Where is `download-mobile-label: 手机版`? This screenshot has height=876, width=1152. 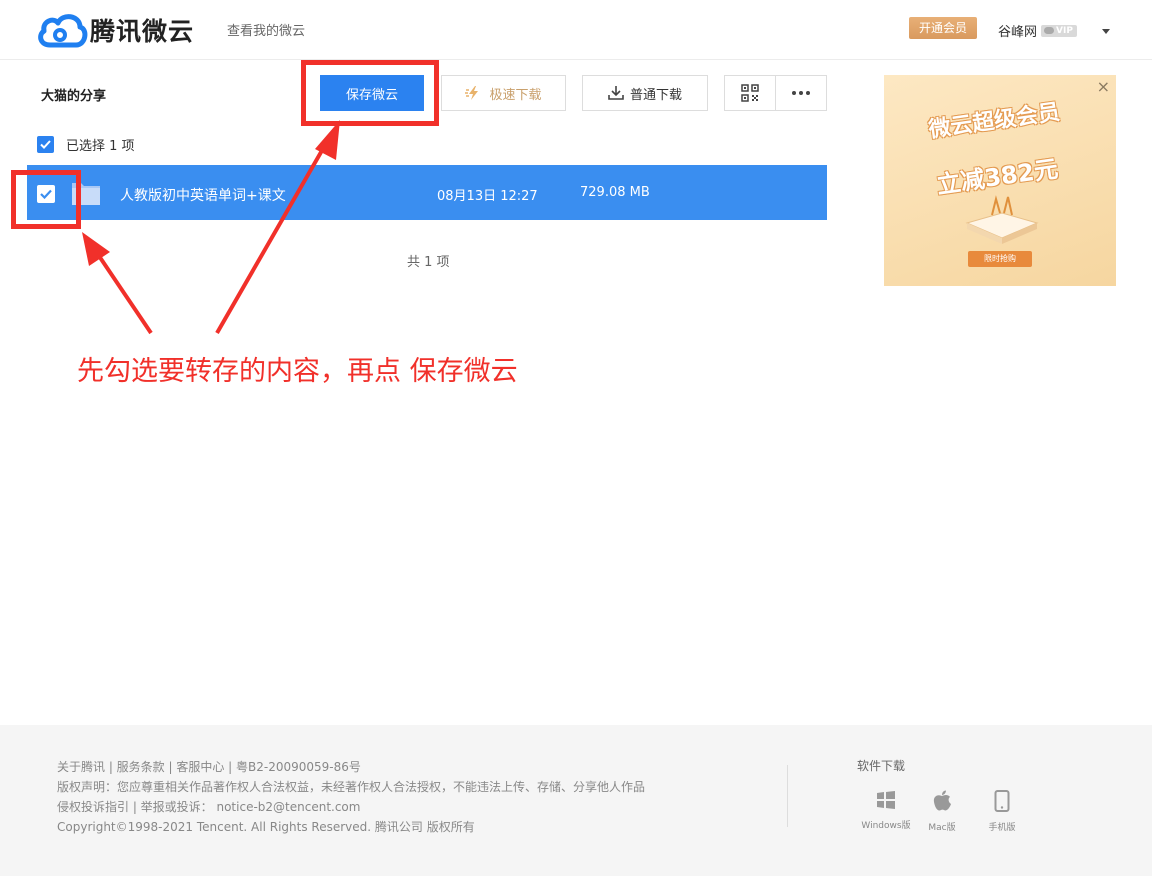
download-mobile-label: 手机版 is located at coordinates (1002, 828).